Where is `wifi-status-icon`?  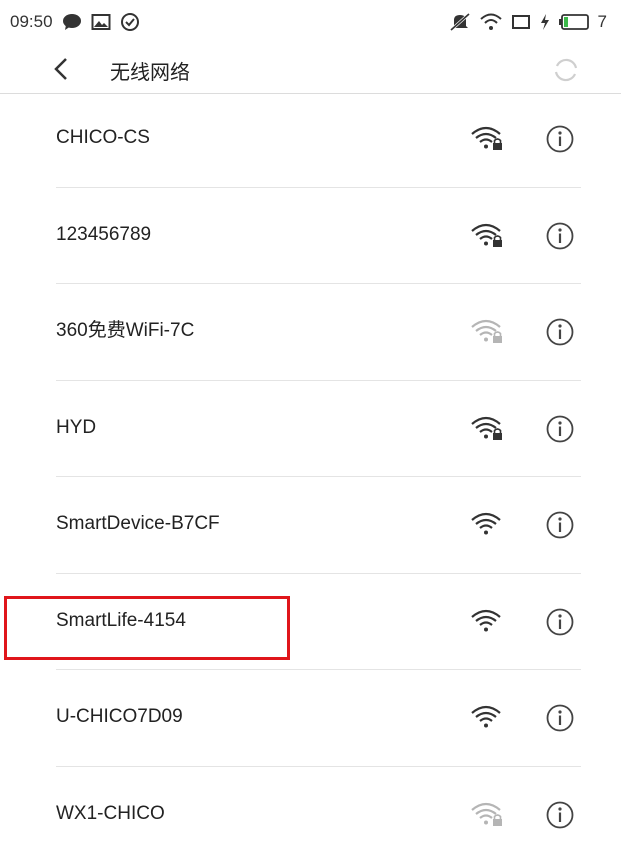 wifi-status-icon is located at coordinates (490, 22).